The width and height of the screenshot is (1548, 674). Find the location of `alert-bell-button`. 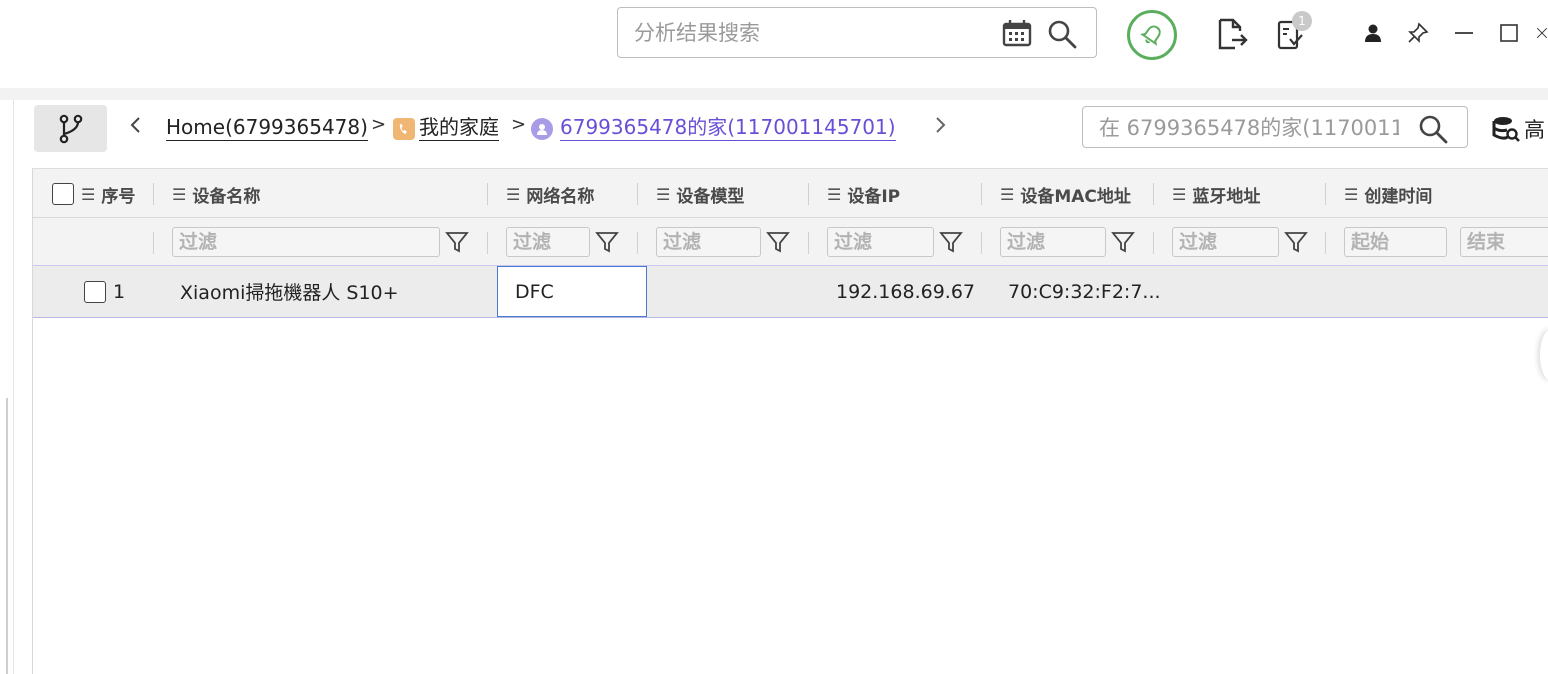

alert-bell-button is located at coordinates (1152, 35).